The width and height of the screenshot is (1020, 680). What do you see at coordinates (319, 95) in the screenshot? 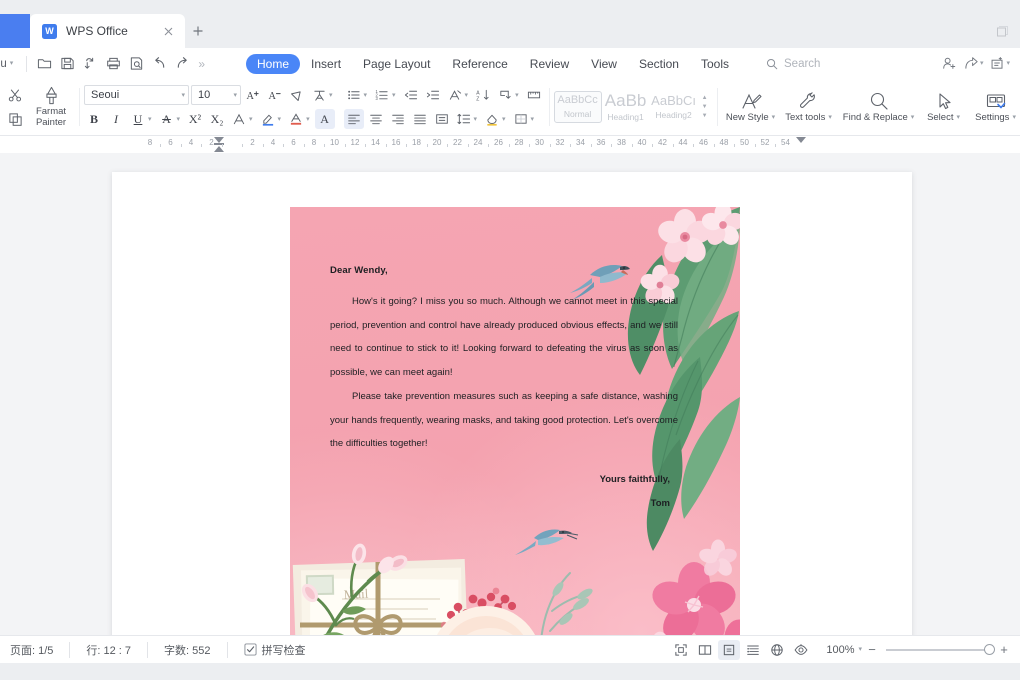
I see `pinyin-guide-icon` at bounding box center [319, 95].